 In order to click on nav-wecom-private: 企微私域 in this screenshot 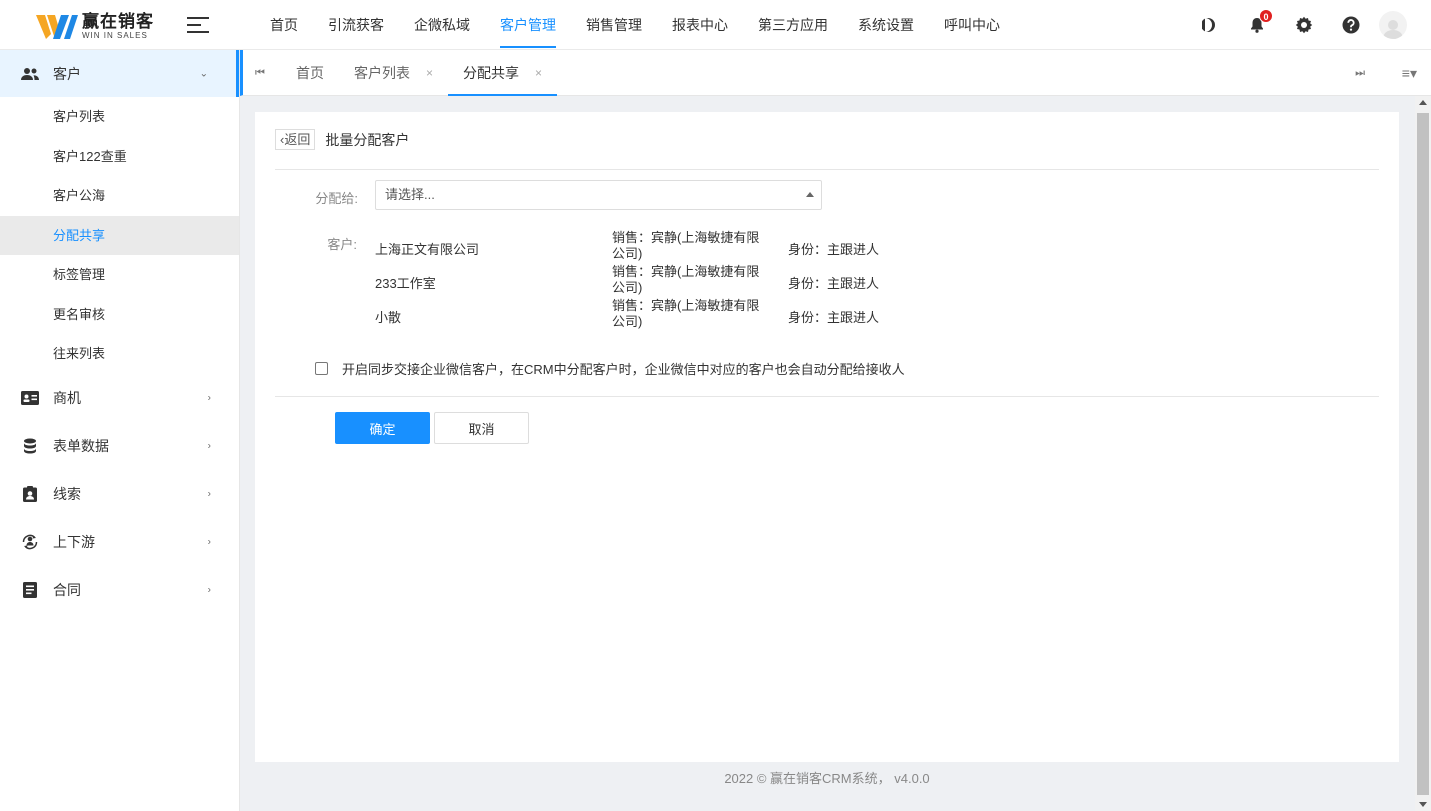, I will do `click(442, 25)`.